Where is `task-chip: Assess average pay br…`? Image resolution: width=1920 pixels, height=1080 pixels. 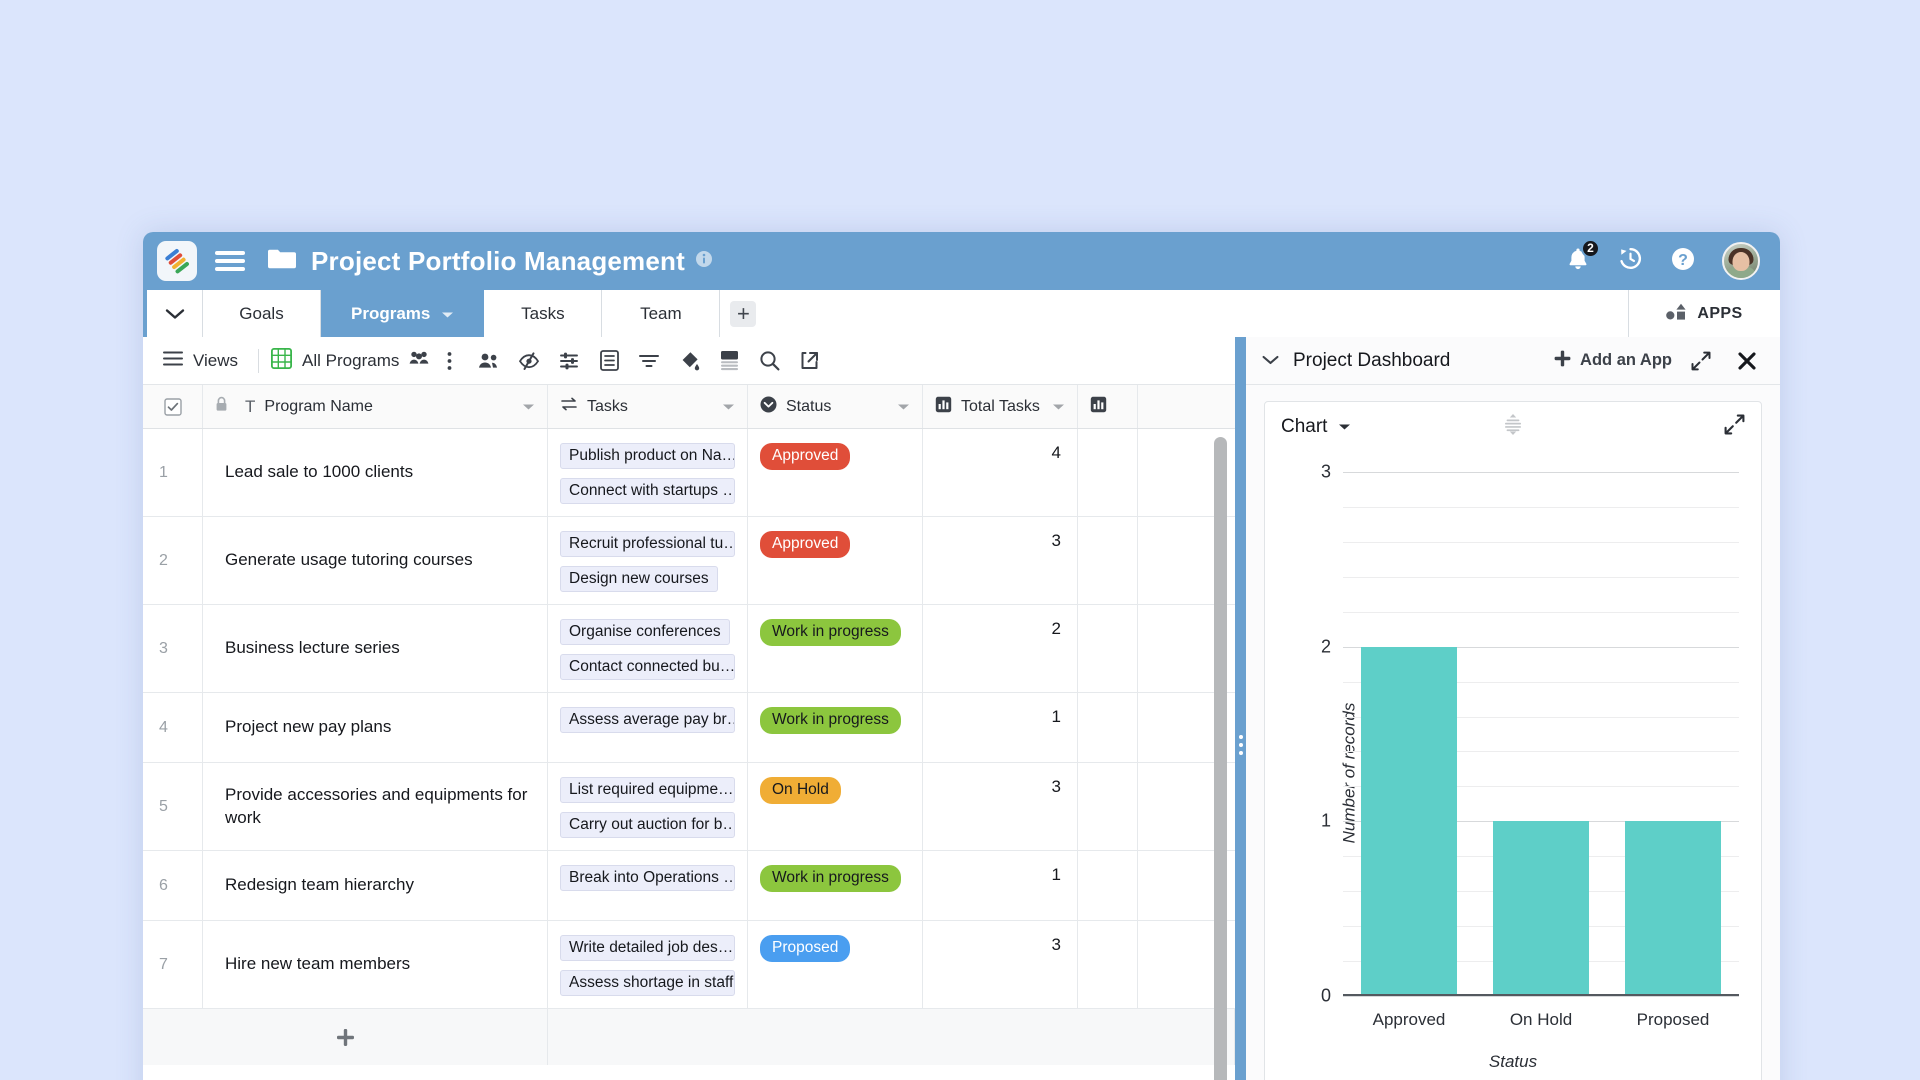 task-chip: Assess average pay br… is located at coordinates (647, 720).